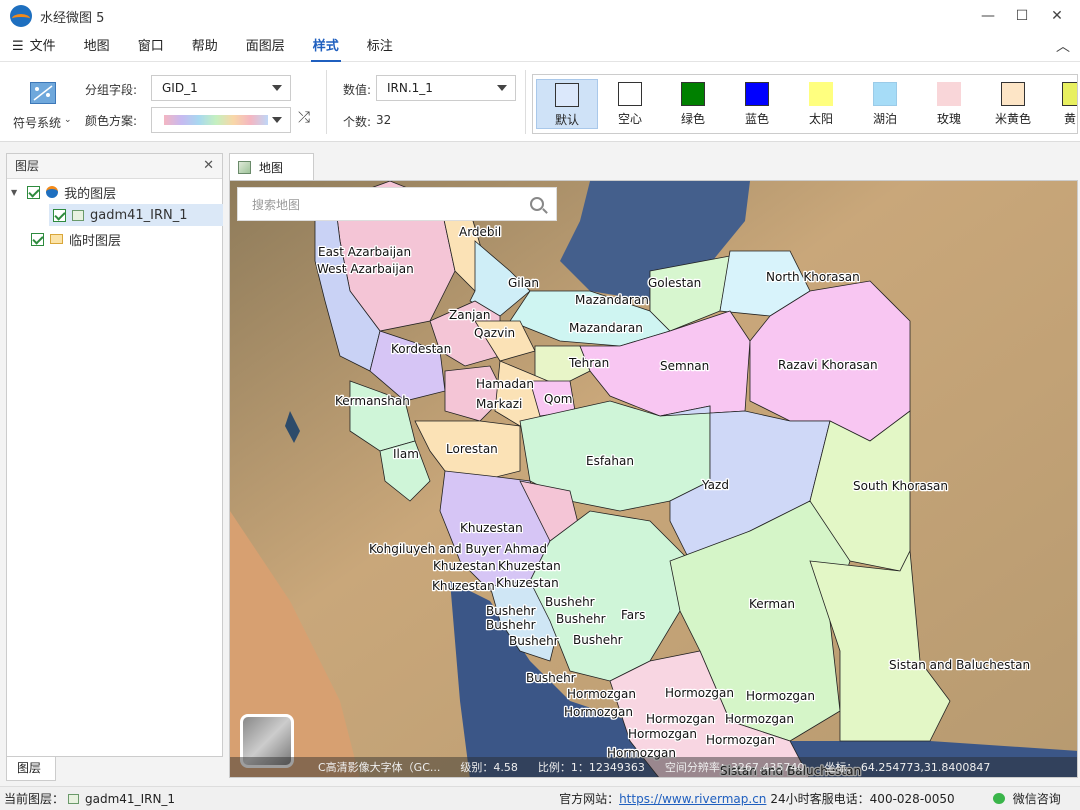  Describe the element at coordinates (68, 120) in the screenshot. I see `chevron-down-icon: ⌄` at that location.